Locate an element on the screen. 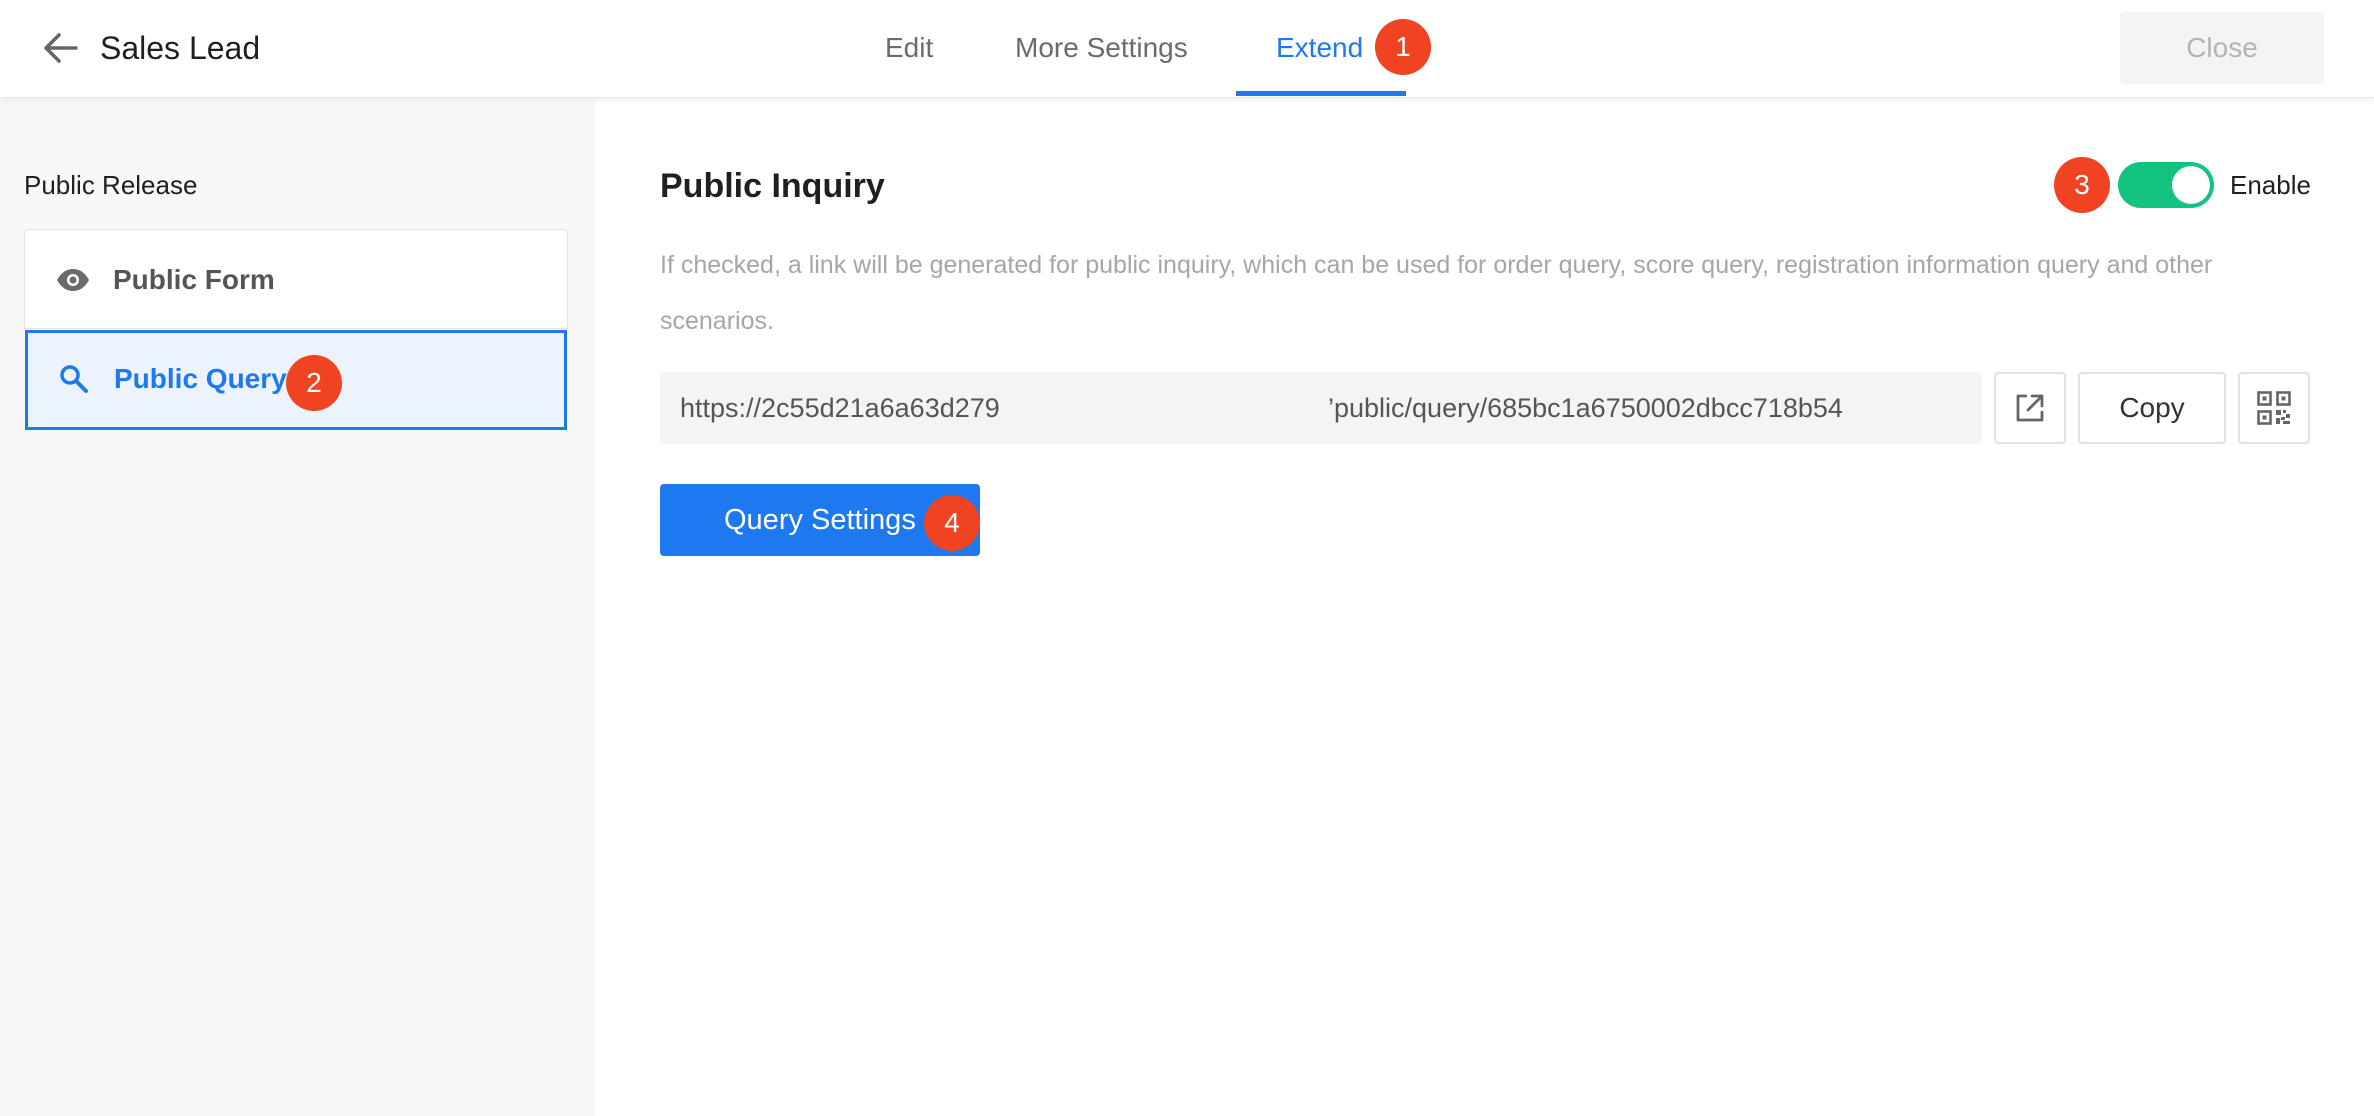 This screenshot has height=1116, width=2374. external-link-icon is located at coordinates (2030, 408).